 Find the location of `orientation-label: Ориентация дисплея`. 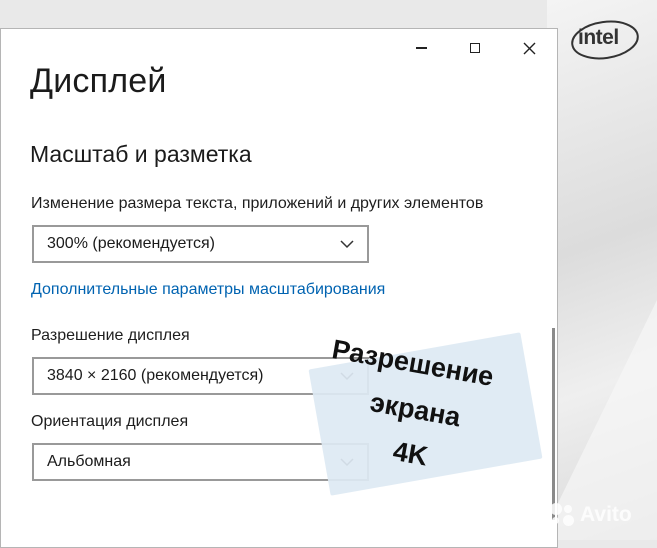

orientation-label: Ориентация дисплея is located at coordinates (110, 421).